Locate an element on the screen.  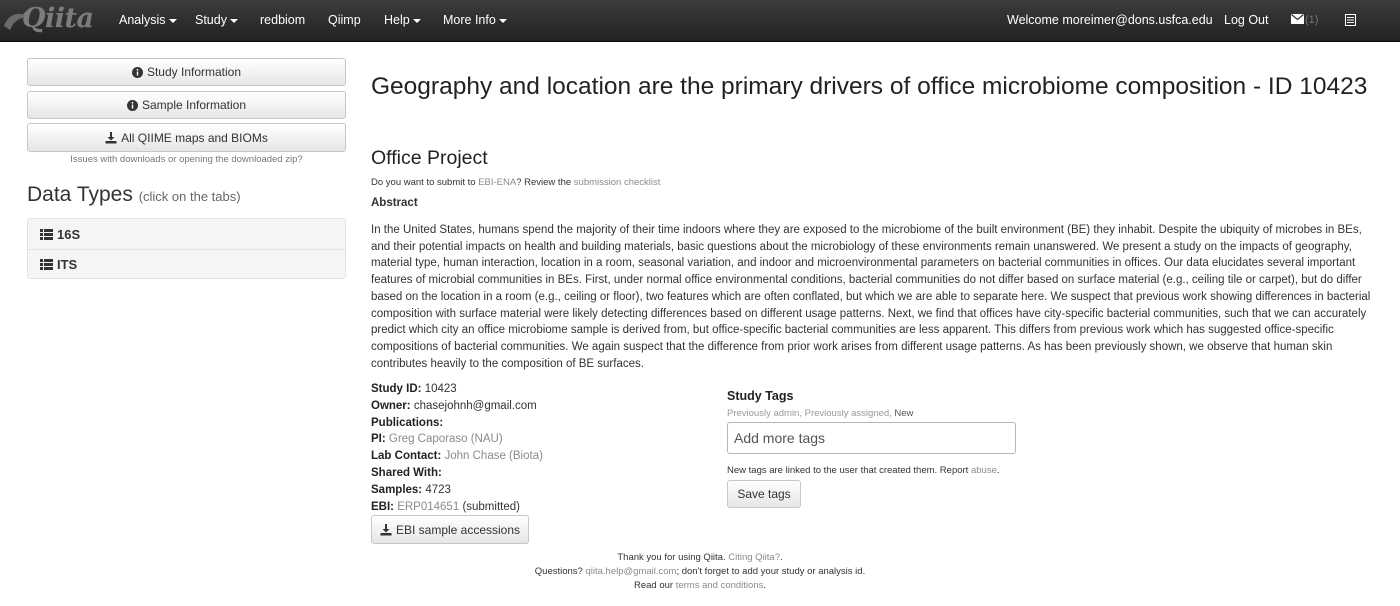
study-id-row: Study ID: 10423 is located at coordinates (457, 389).